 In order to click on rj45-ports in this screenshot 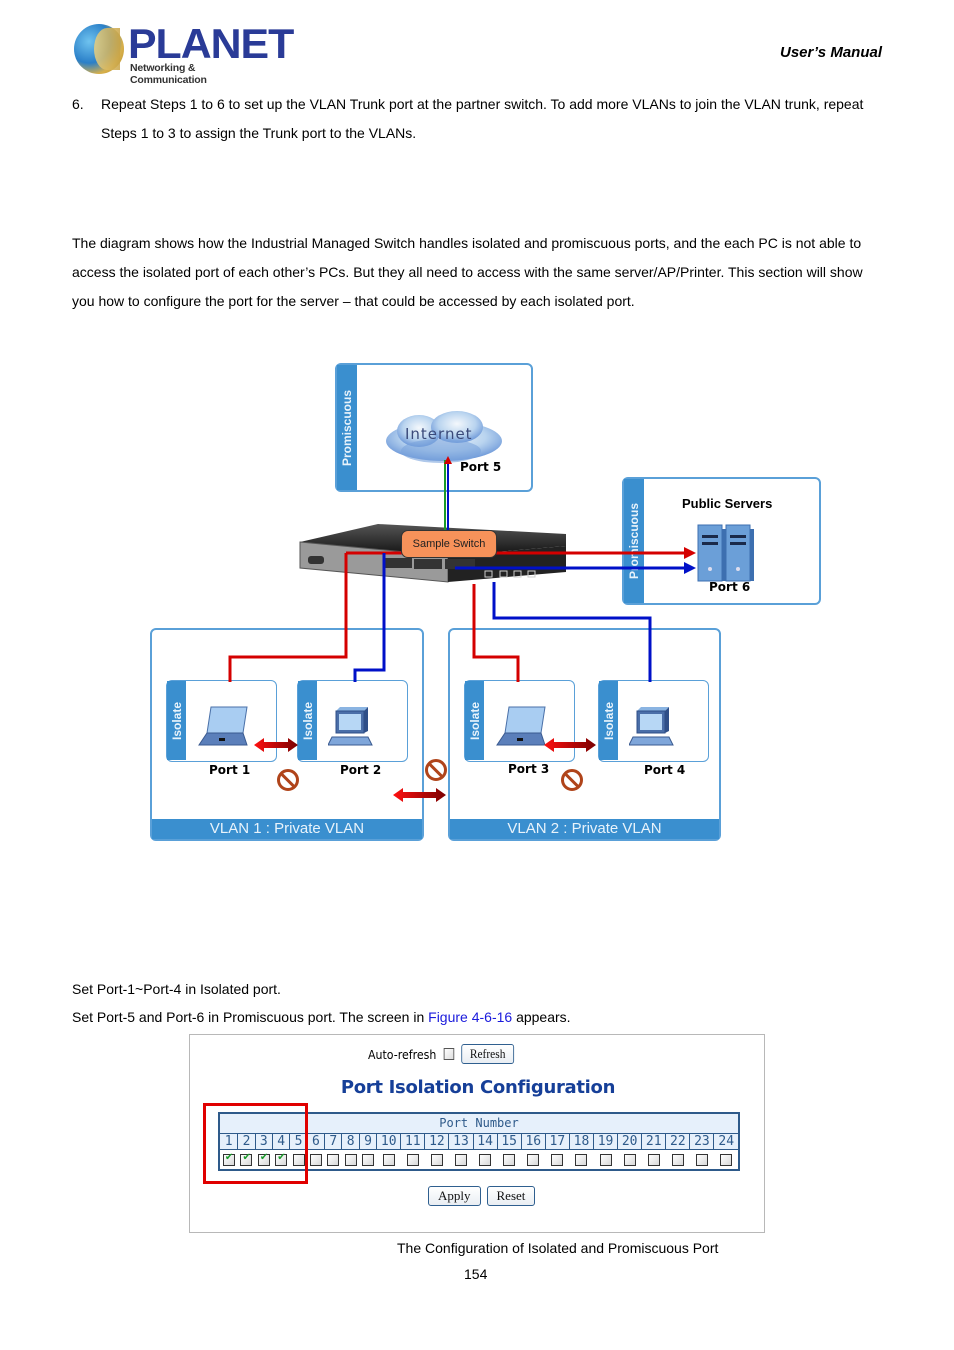, I will do `click(429, 563)`.